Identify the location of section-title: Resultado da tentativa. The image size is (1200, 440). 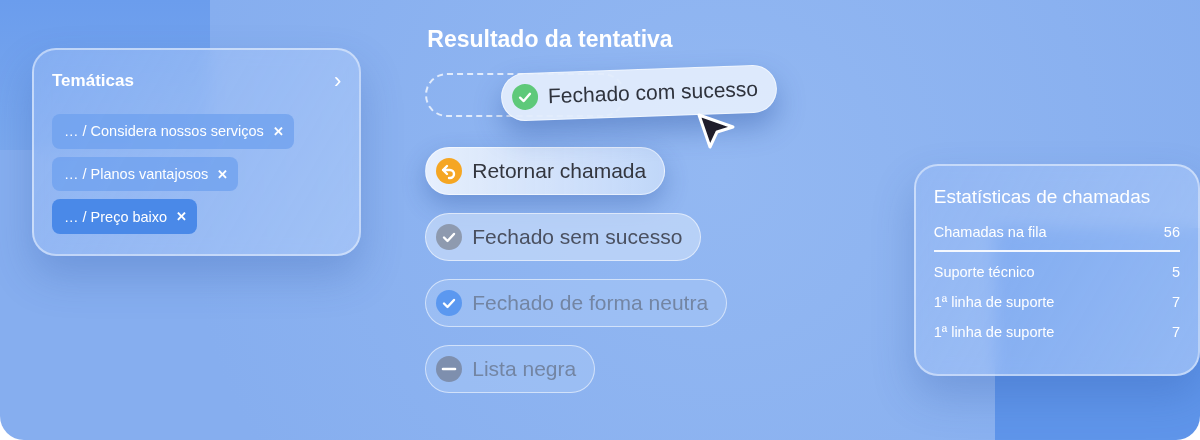
(550, 39).